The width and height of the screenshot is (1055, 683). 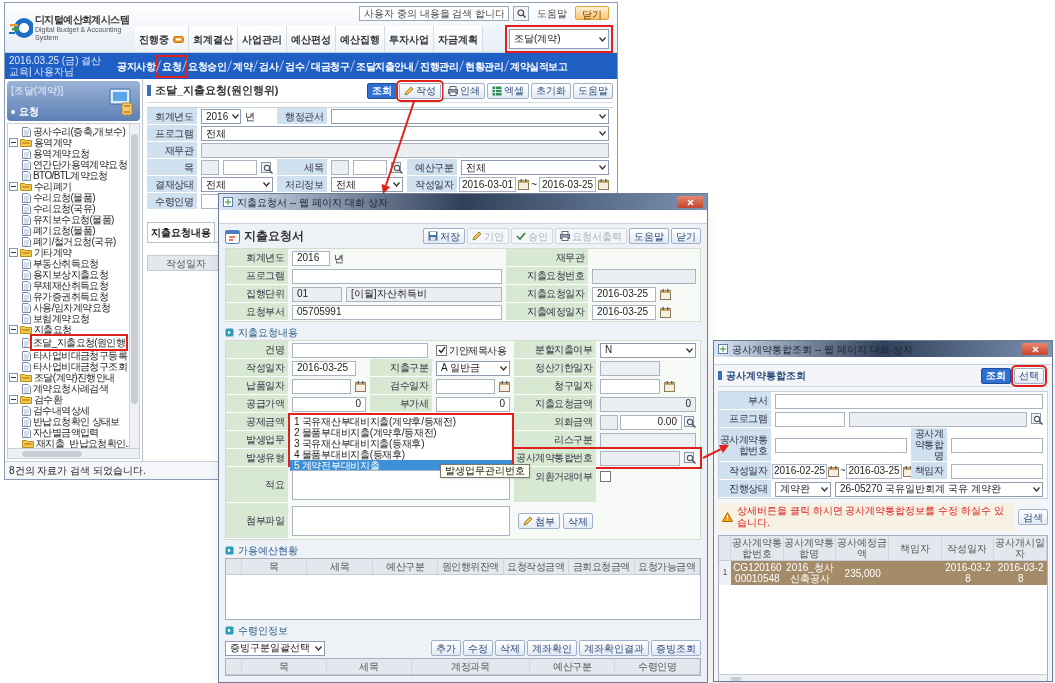 I want to click on tree-item: 유가증권취득요청, so click(x=71, y=296).